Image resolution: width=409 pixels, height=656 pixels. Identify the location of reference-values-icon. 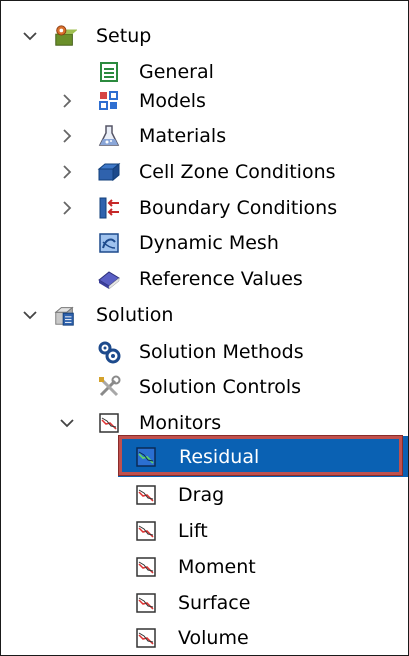
(109, 279).